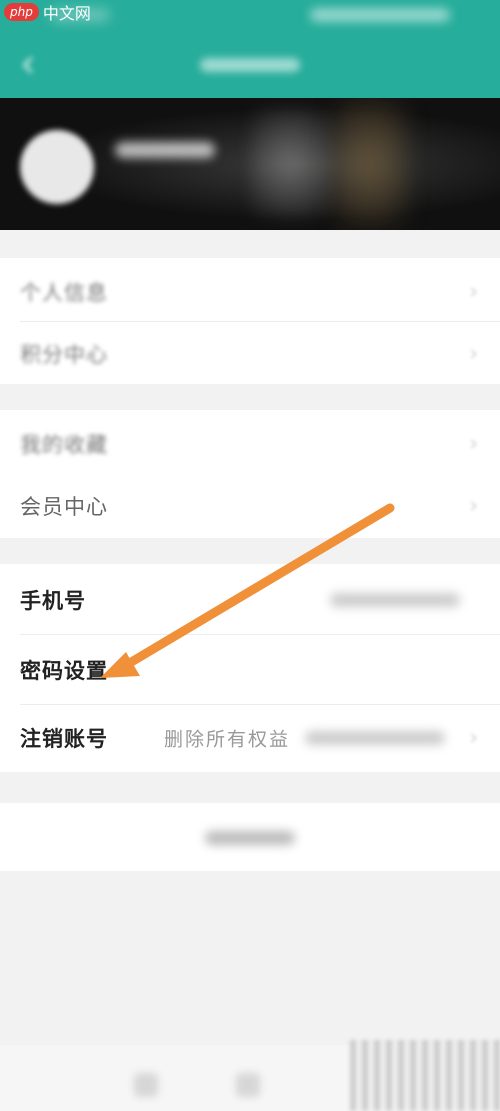  I want to click on menu-item-favorites: 我的收藏 ›, so click(250, 444).